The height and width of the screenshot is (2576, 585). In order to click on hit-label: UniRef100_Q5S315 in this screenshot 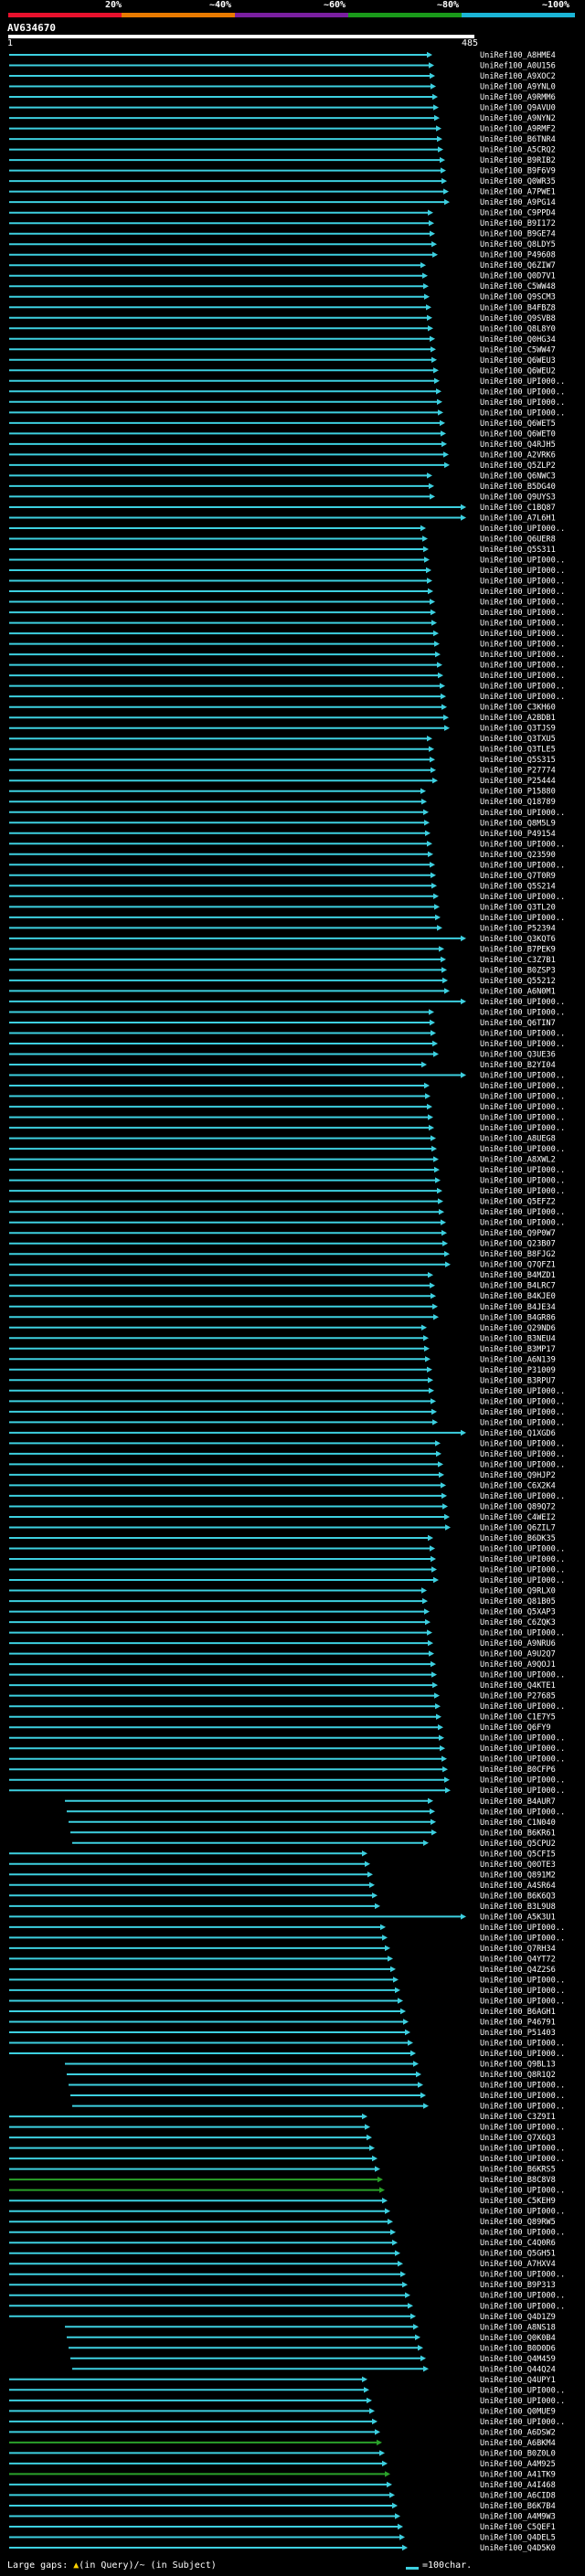, I will do `click(518, 760)`.